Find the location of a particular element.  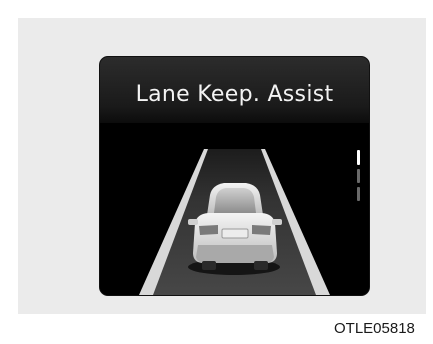

lane-level-indicator is located at coordinates (358, 175).